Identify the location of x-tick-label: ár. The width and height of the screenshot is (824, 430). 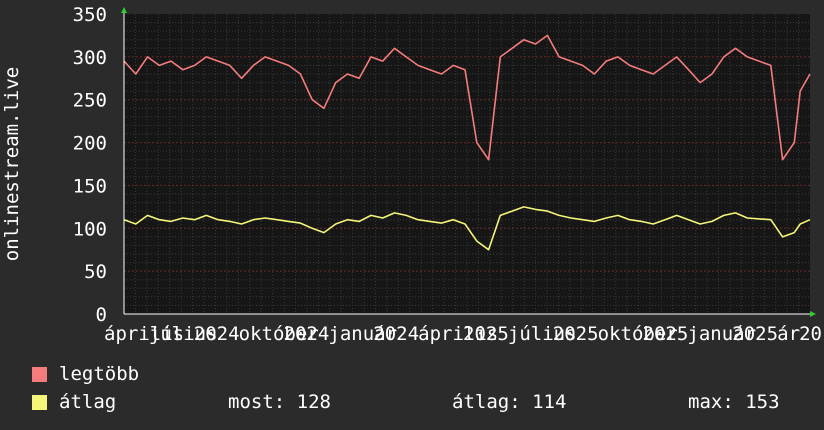
(788, 334).